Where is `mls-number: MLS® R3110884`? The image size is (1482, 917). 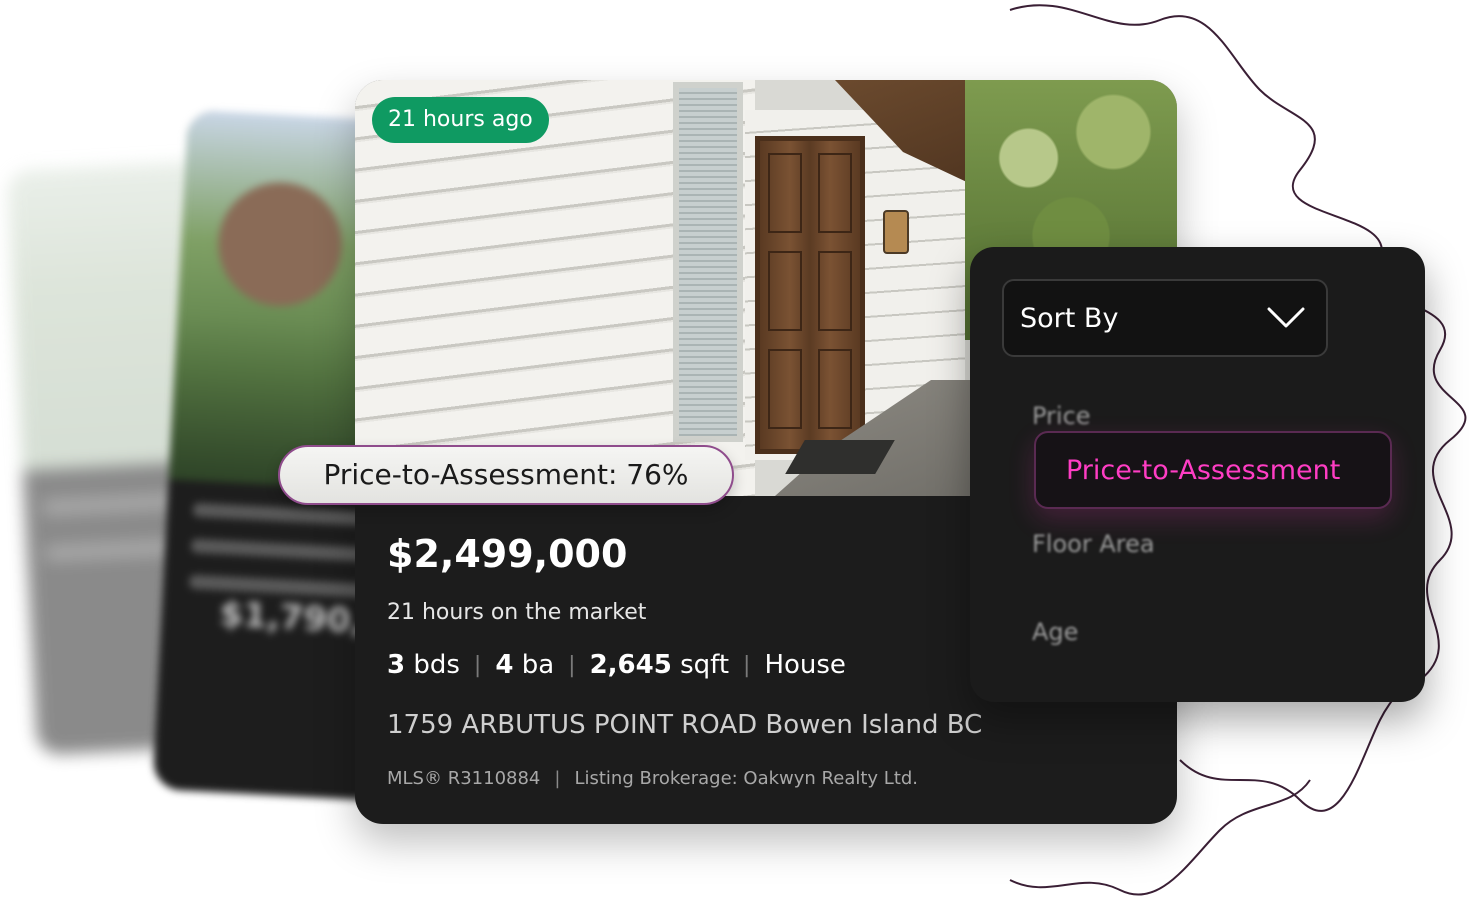 mls-number: MLS® R3110884 is located at coordinates (464, 778).